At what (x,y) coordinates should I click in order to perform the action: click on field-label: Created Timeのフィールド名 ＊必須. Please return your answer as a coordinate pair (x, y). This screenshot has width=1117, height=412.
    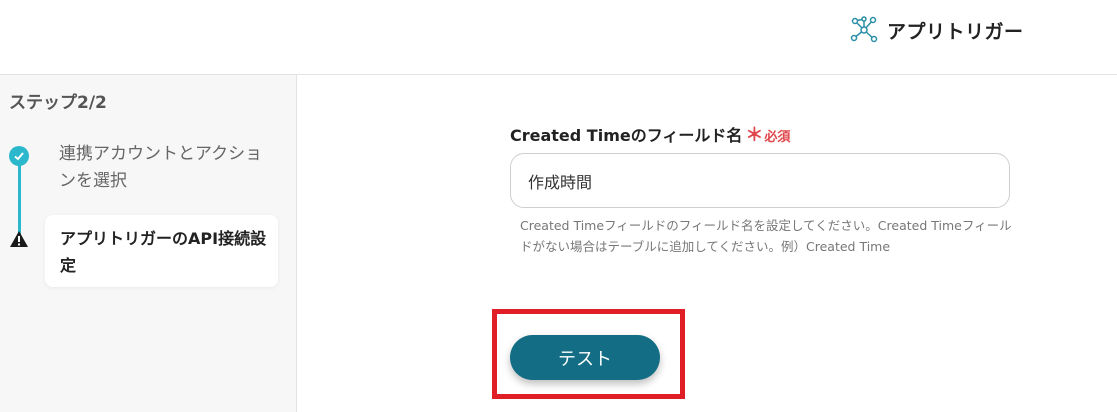
    Looking at the image, I should click on (650, 134).